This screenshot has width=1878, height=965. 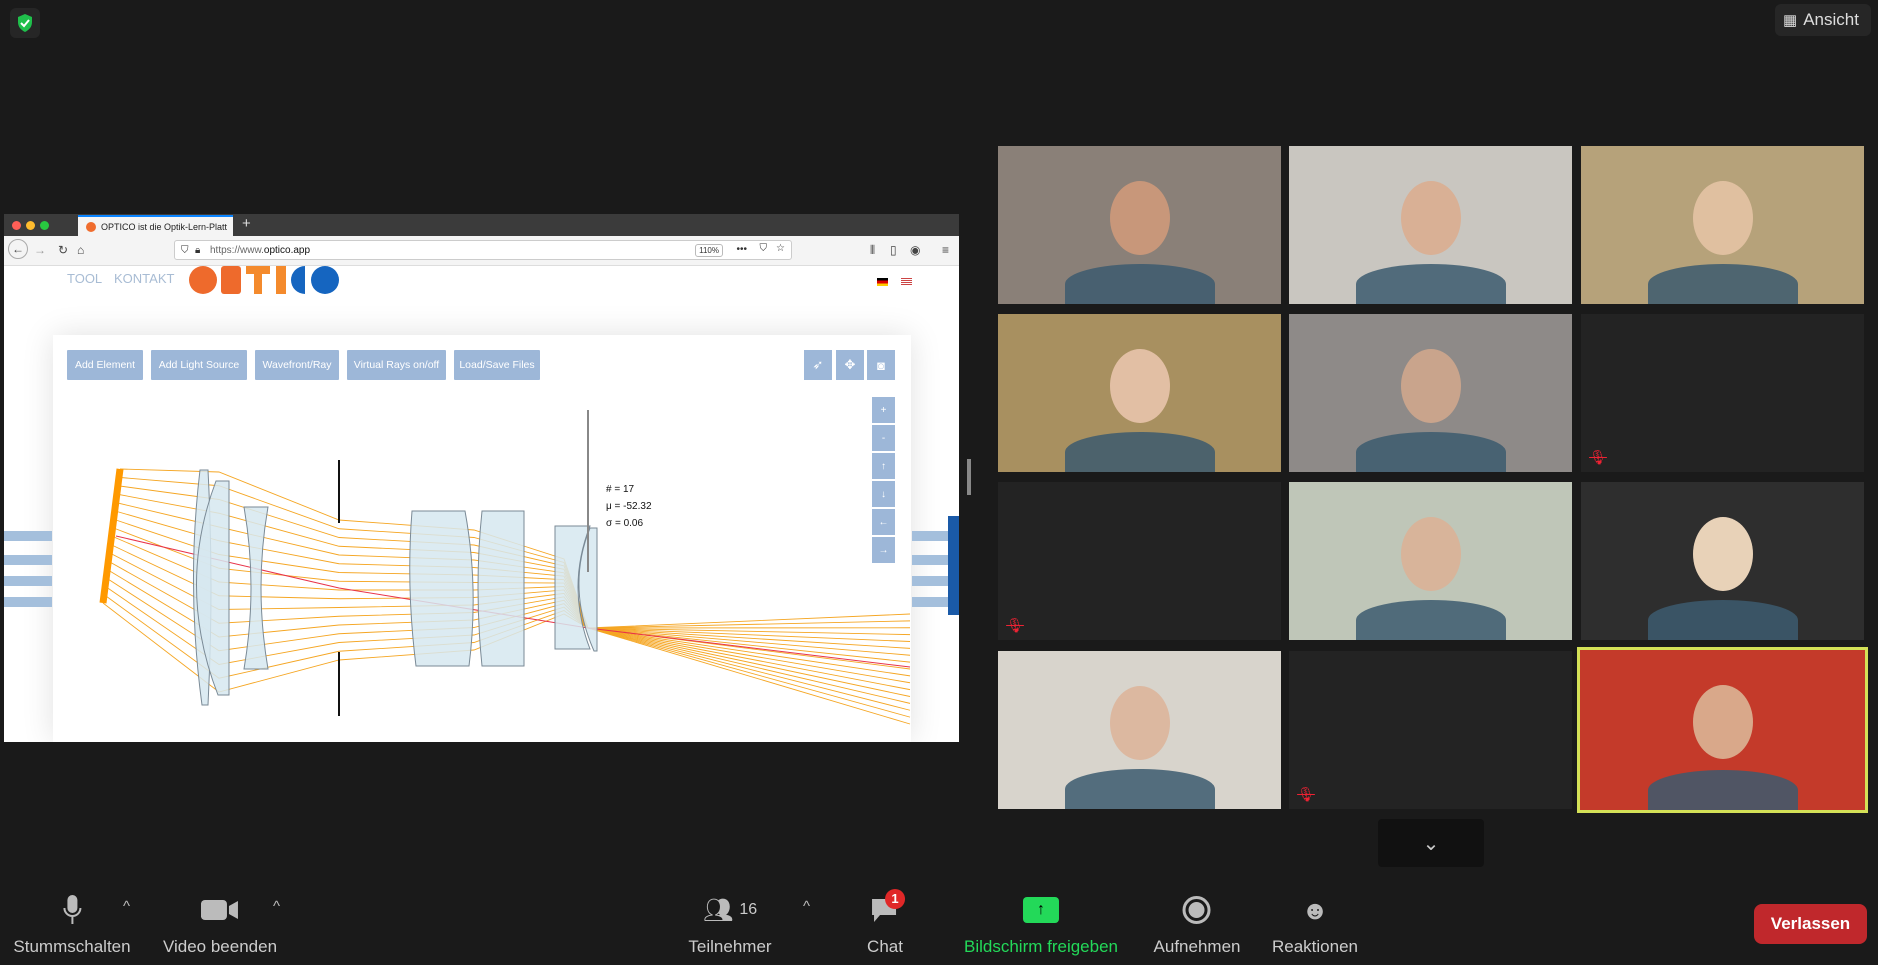 What do you see at coordinates (1041, 925) in the screenshot?
I see `share-screen-button: ↑ Bildschirm freigeben` at bounding box center [1041, 925].